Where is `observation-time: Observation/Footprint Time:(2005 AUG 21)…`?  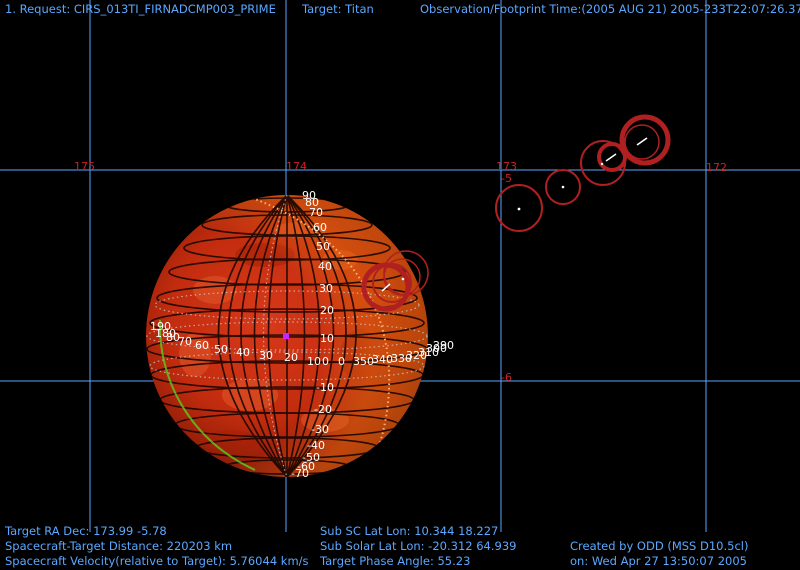
observation-time: Observation/Footprint Time:(2005 AUG 21)… is located at coordinates (610, 9).